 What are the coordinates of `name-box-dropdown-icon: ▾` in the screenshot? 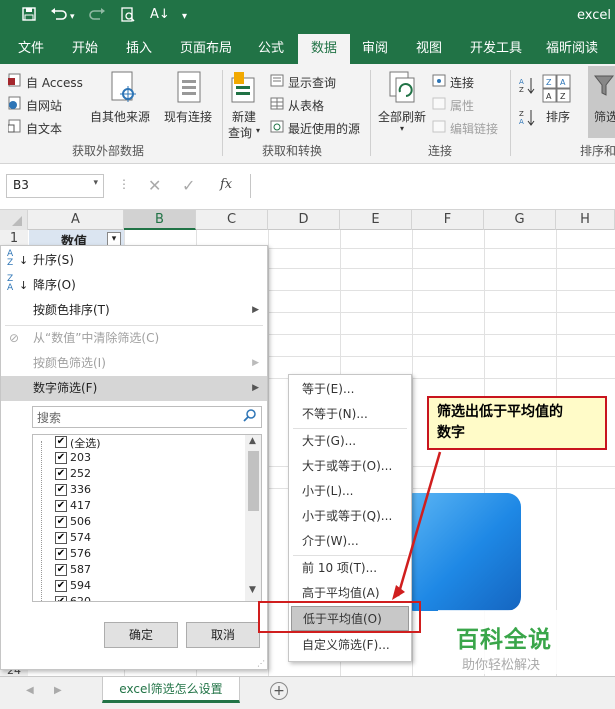 It's located at (95, 183).